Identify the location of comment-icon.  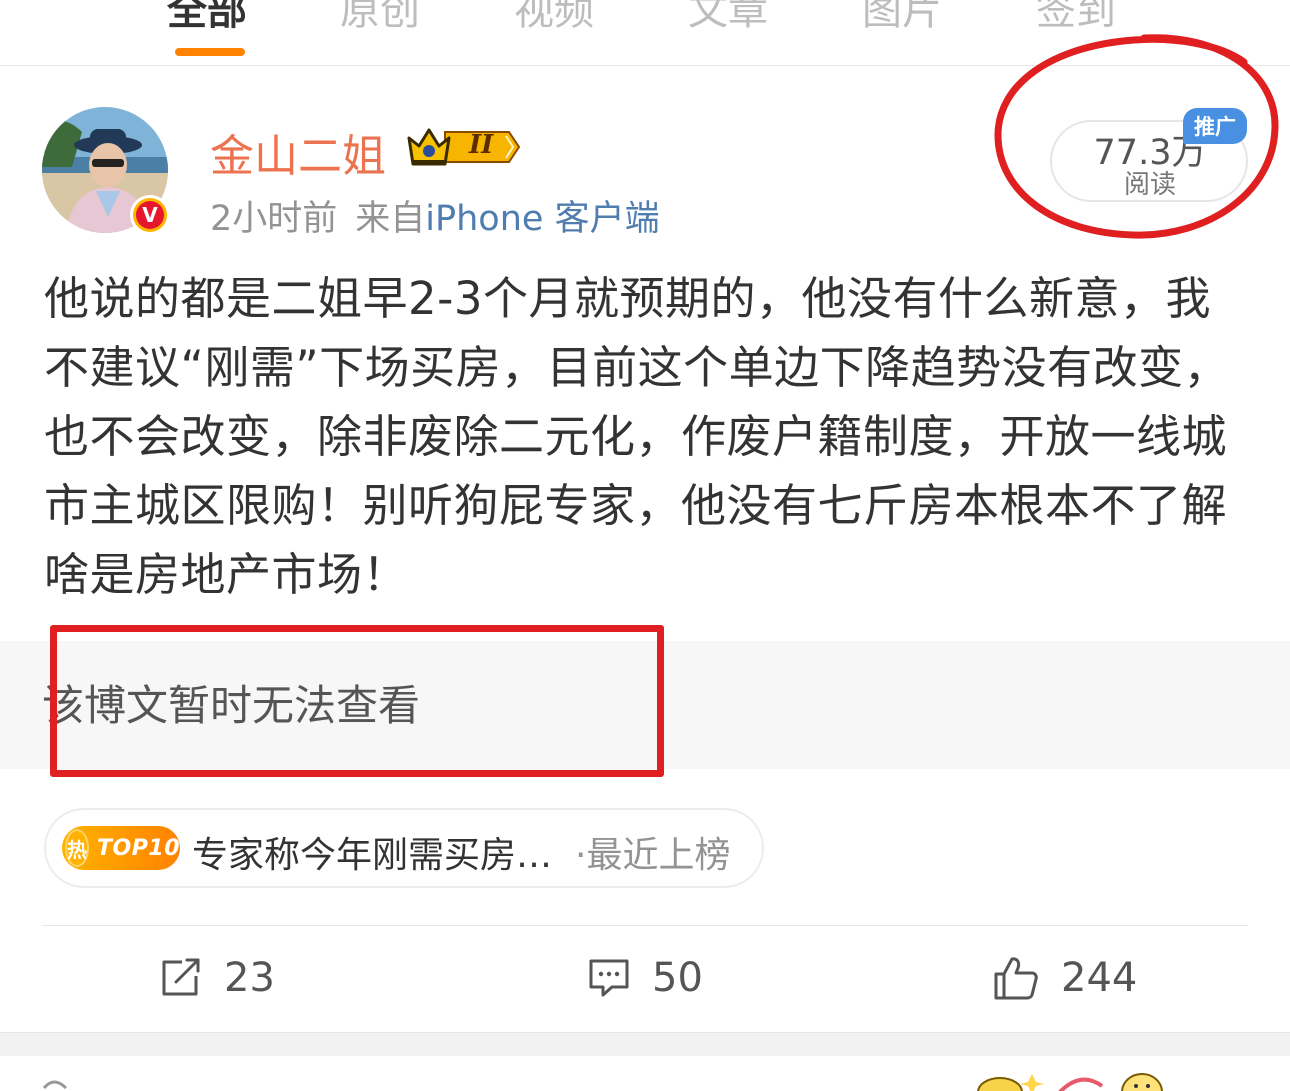
(609, 978).